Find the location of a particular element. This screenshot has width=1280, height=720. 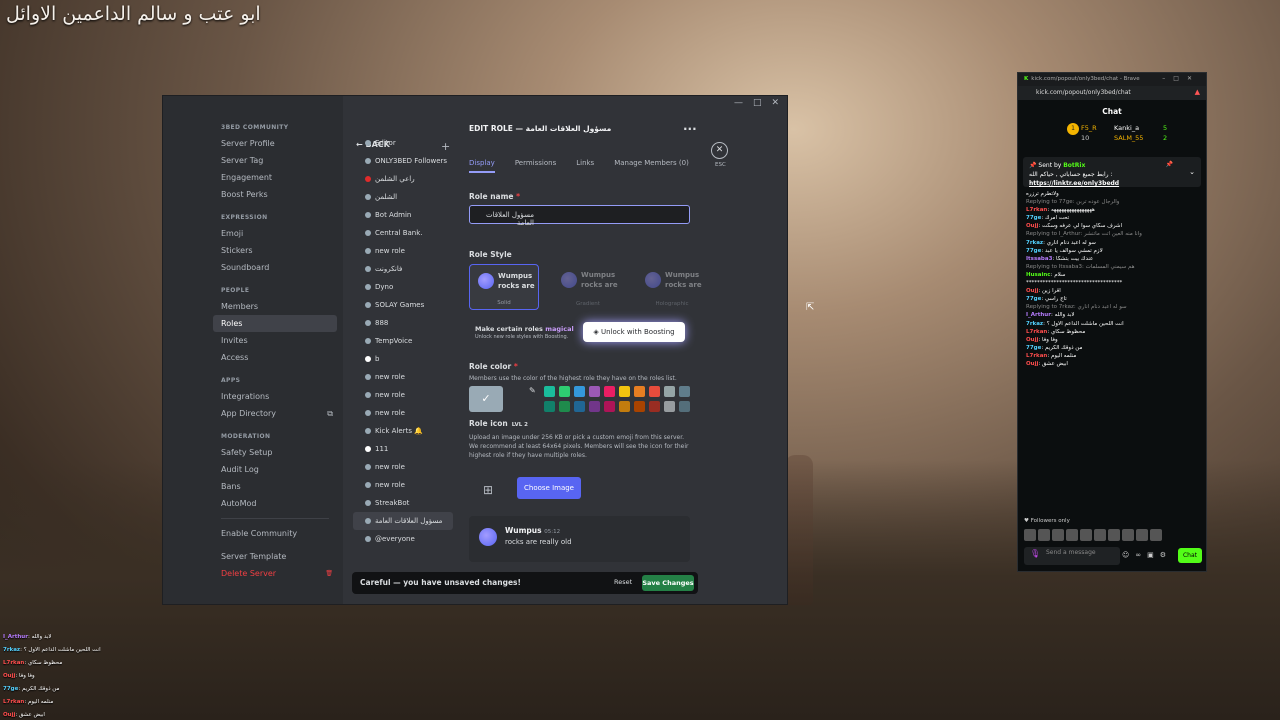

chat-username: I_Arthur is located at coordinates (1038, 315).